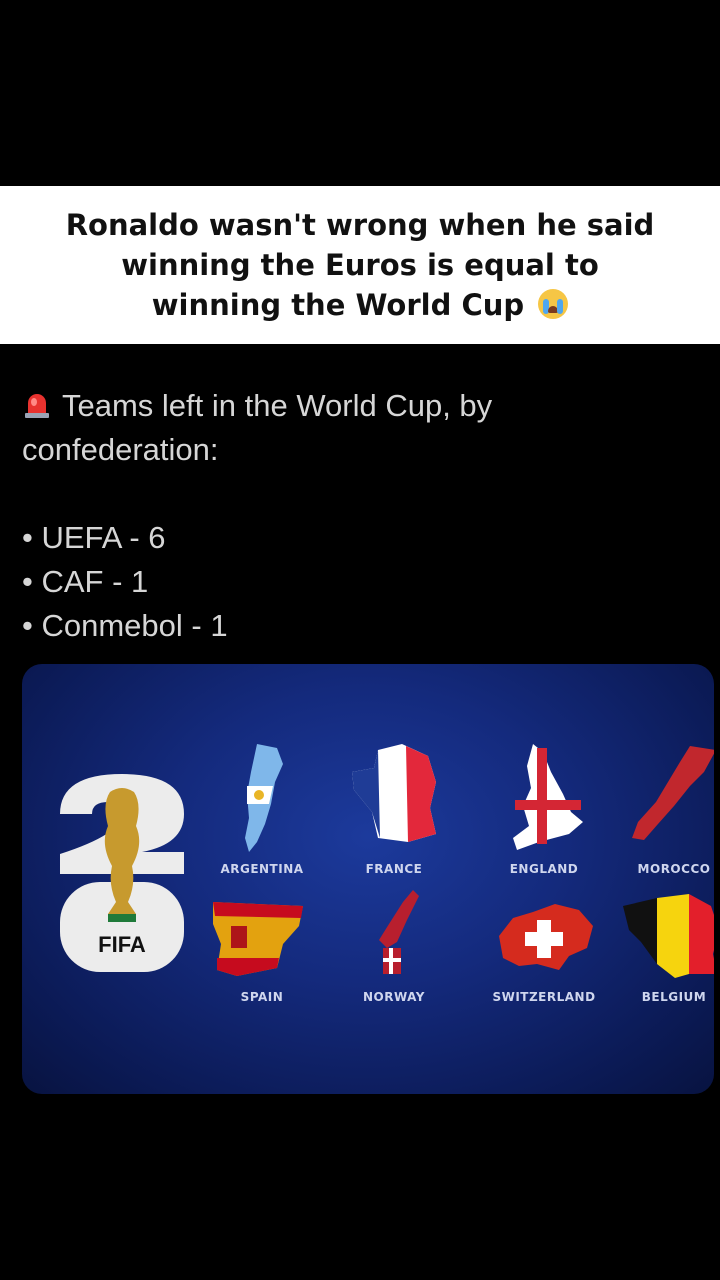 Image resolution: width=720 pixels, height=1280 pixels. I want to click on caption-line-3-text: winning the World Cup, so click(338, 305).